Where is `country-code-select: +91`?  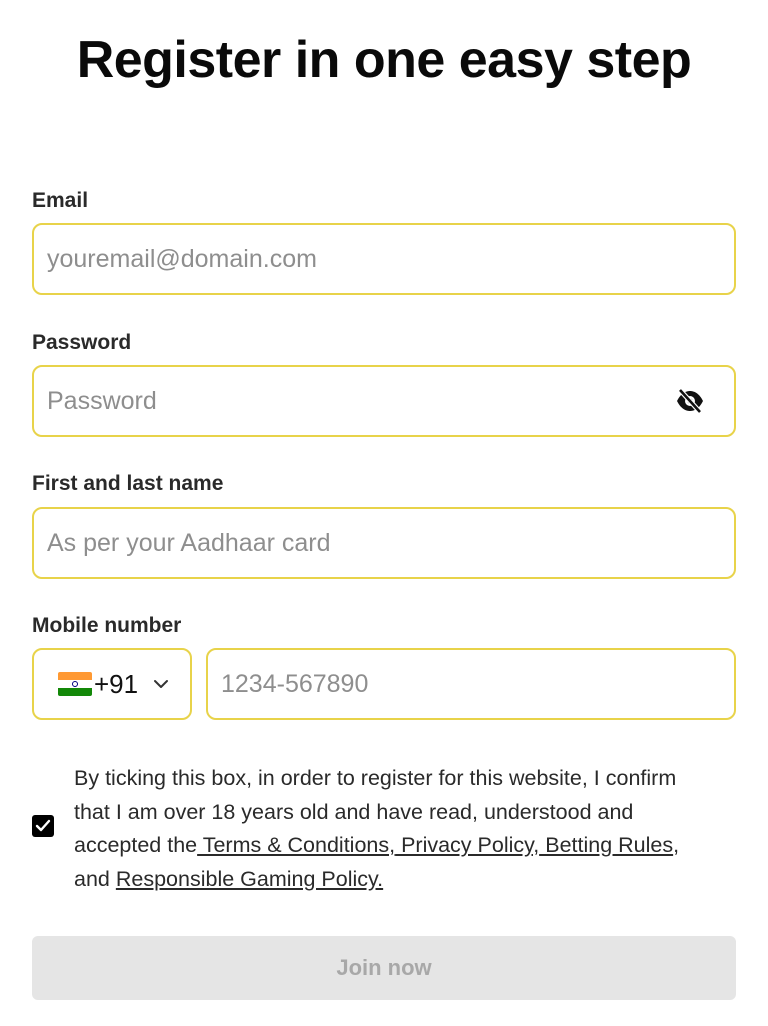 country-code-select: +91 is located at coordinates (112, 684).